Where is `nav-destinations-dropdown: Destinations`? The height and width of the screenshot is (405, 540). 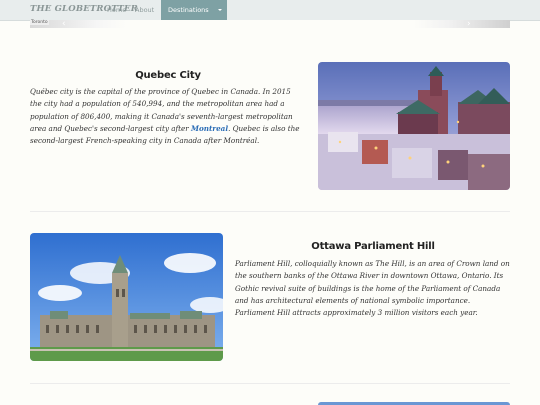
nav-destinations-dropdown: Destinations is located at coordinates (194, 10).